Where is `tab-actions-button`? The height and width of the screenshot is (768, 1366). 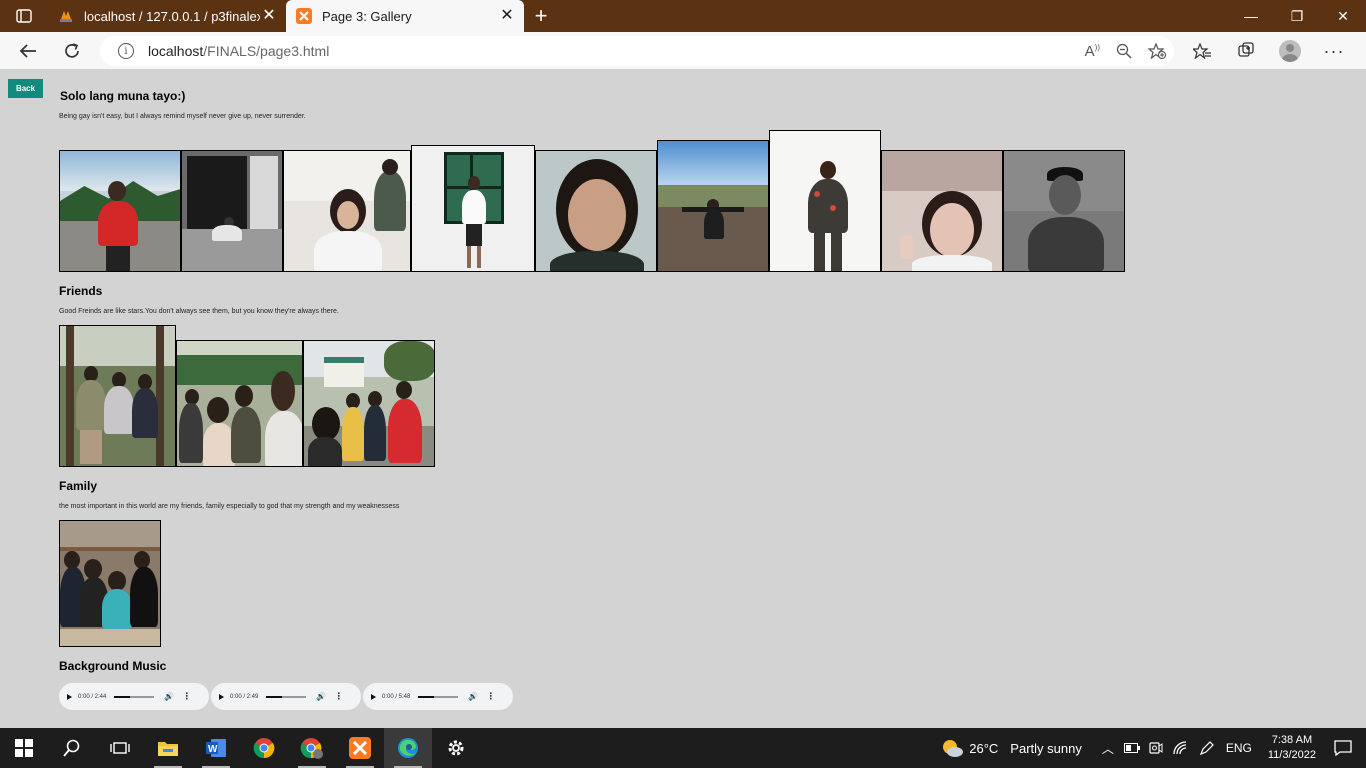
tab-actions-button is located at coordinates (24, 16).